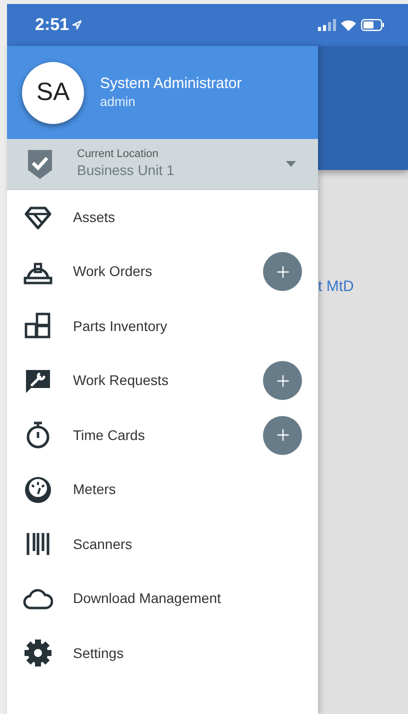  Describe the element at coordinates (162, 217) in the screenshot. I see `menu-item: Assets` at that location.